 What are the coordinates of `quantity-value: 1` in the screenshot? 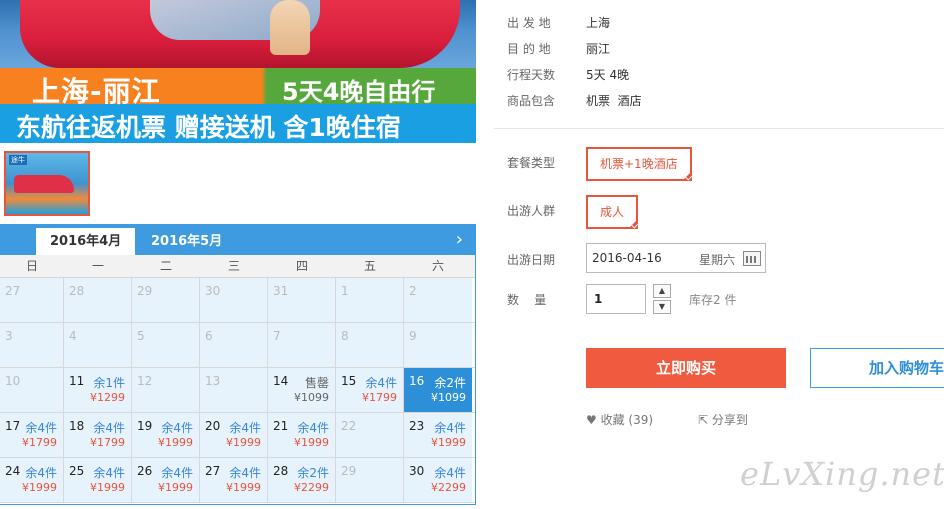 It's located at (598, 299).